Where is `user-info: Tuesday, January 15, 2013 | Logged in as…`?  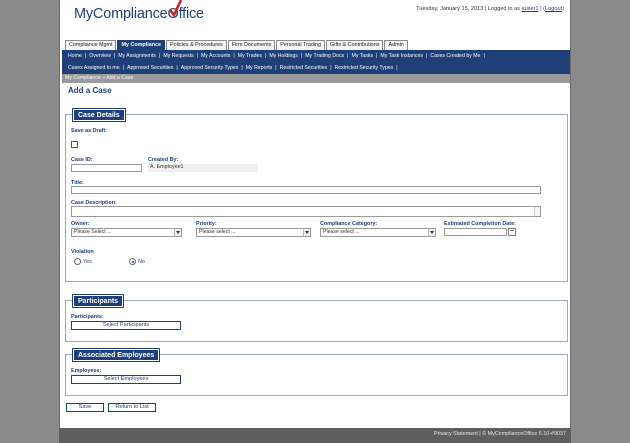 user-info: Tuesday, January 15, 2013 | Logged in as… is located at coordinates (490, 9).